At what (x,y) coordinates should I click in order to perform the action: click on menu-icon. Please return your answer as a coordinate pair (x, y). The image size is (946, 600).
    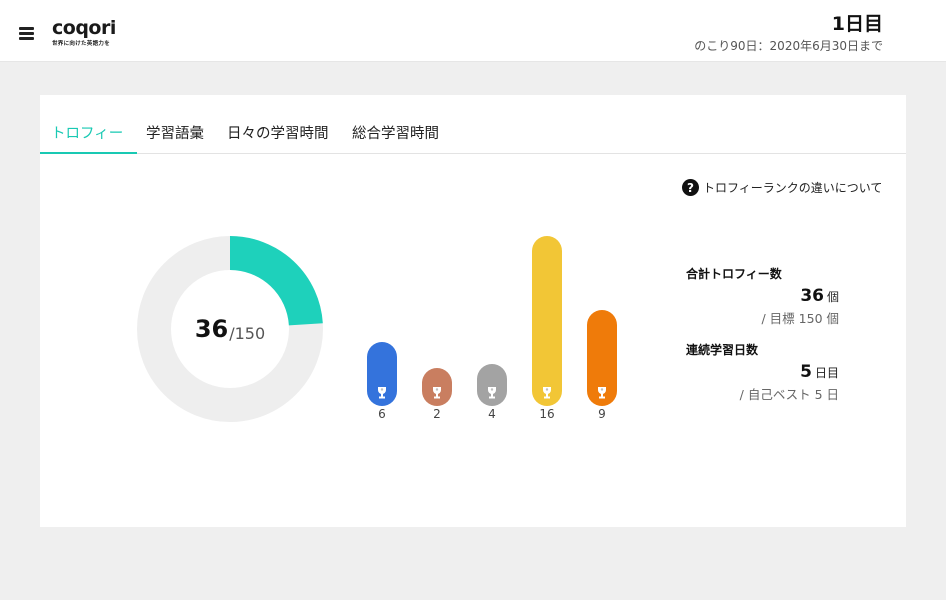
    Looking at the image, I should click on (26, 33).